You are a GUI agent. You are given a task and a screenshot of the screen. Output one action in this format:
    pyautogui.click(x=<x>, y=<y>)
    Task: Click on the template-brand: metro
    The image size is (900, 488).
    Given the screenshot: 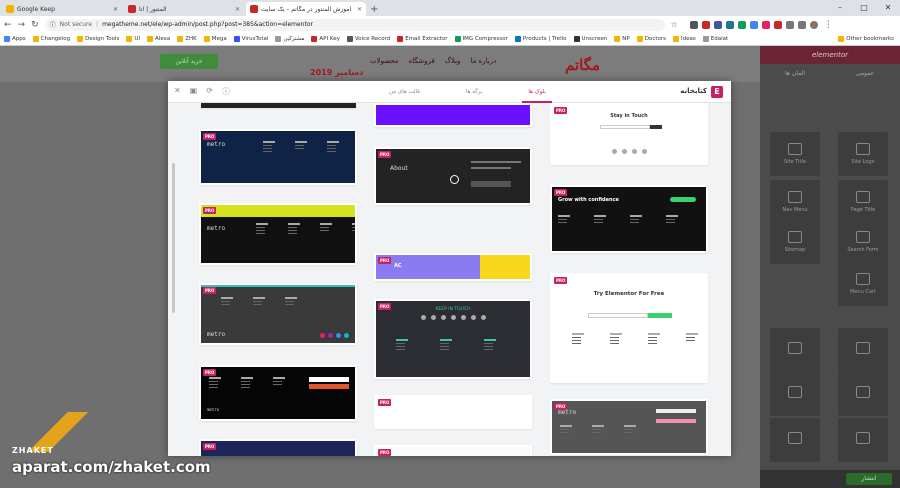 What is the action you would take?
    pyautogui.click(x=213, y=409)
    